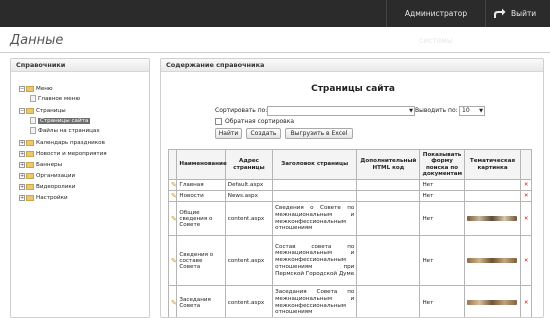 This screenshot has height=318, width=550. What do you see at coordinates (51, 111) in the screenshot?
I see `tree-item-label: Страницы` at bounding box center [51, 111].